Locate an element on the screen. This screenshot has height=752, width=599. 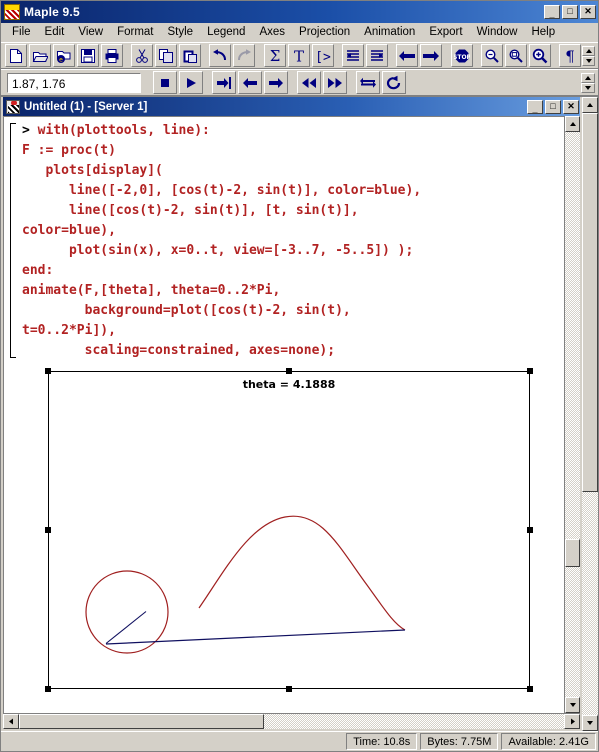
undo-button is located at coordinates (220, 55).